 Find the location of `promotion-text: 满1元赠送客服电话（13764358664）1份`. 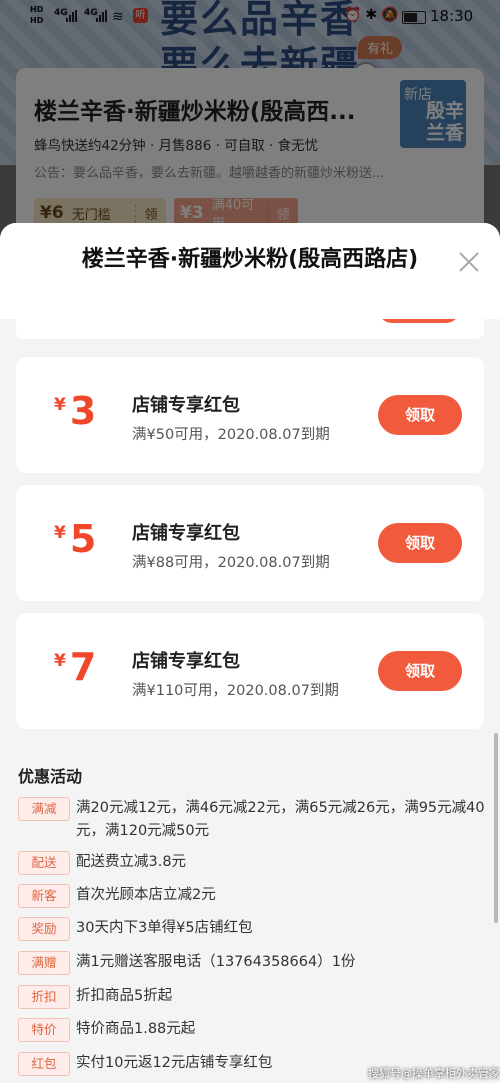

promotion-text: 满1元赠送客服电话（13764358664）1份 is located at coordinates (216, 962).